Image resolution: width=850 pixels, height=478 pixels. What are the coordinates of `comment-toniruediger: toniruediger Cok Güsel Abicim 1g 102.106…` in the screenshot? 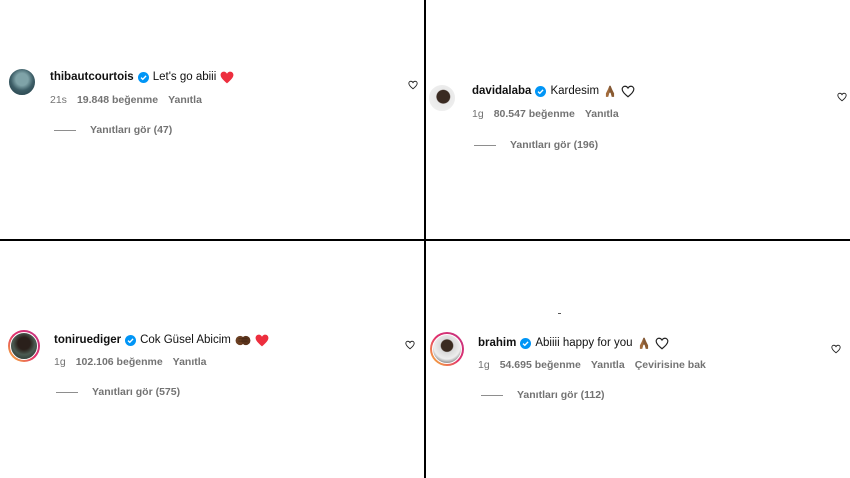 It's located at (214, 370).